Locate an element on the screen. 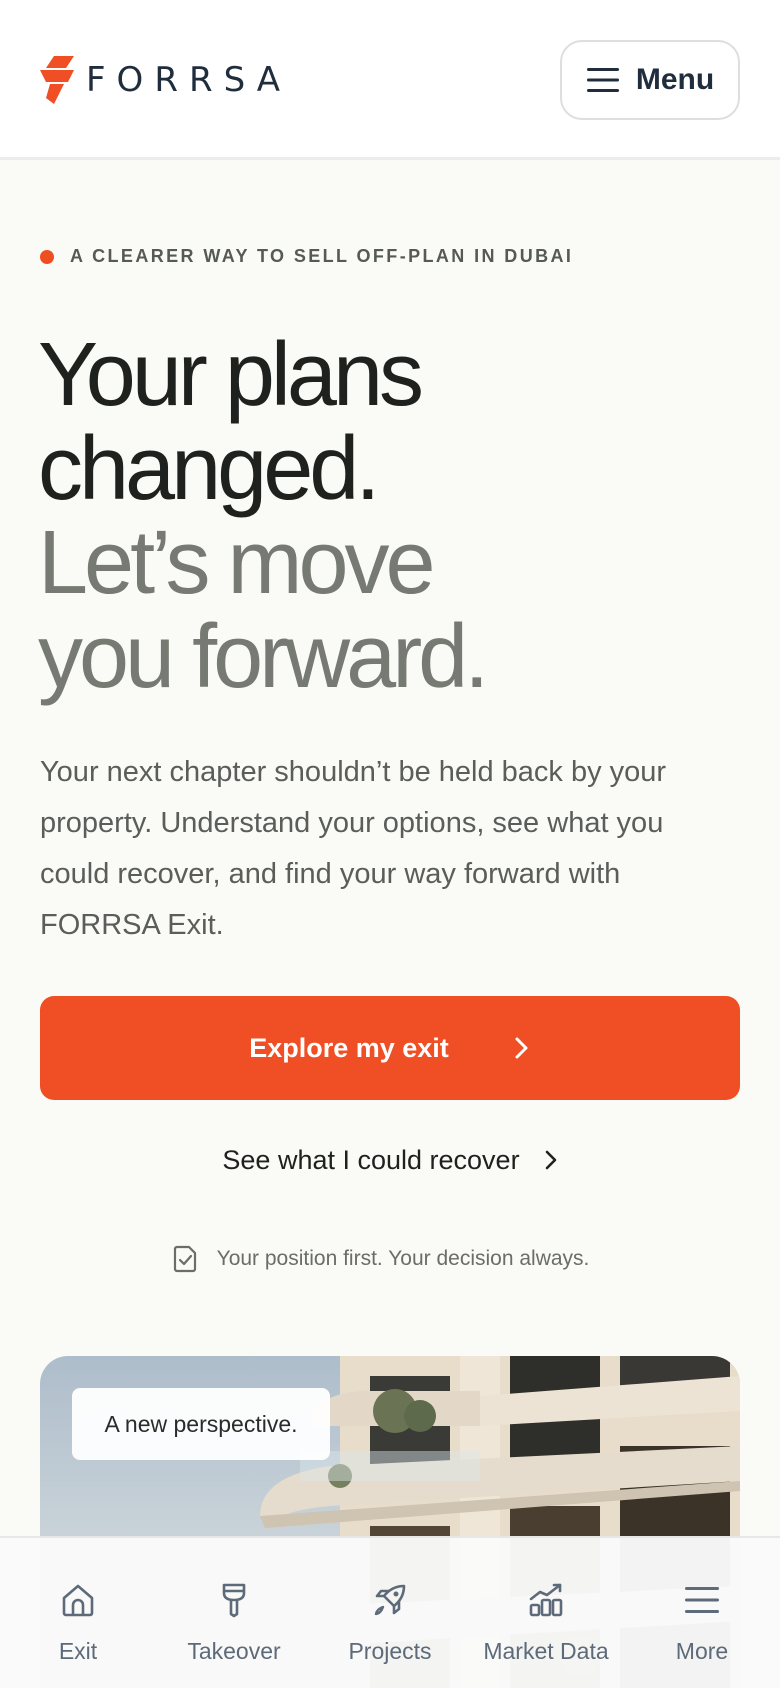  nav-label-exit: Exit is located at coordinates (78, 1651).